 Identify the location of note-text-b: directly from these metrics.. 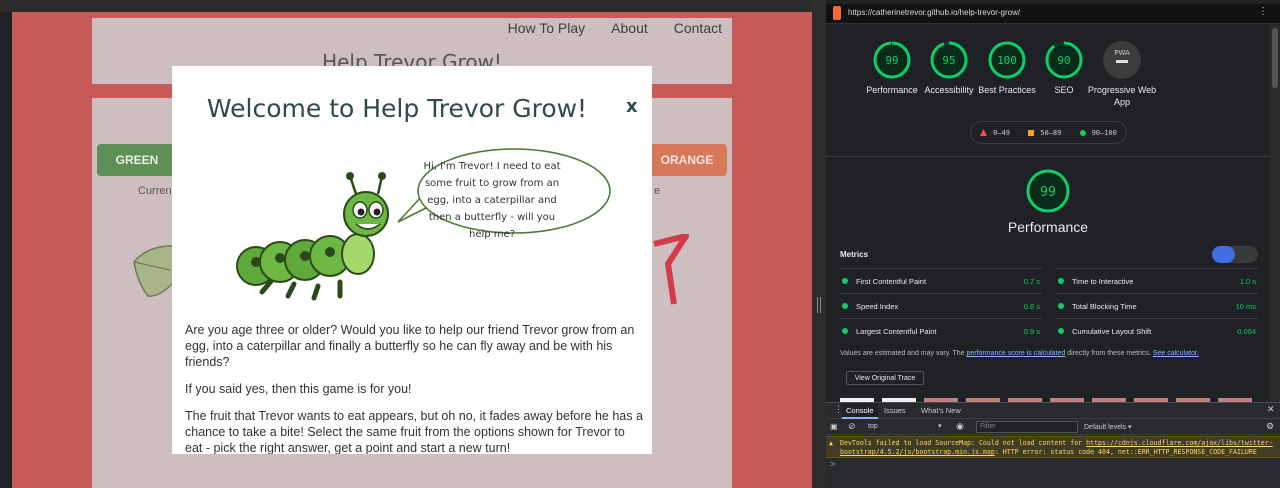
(1109, 353).